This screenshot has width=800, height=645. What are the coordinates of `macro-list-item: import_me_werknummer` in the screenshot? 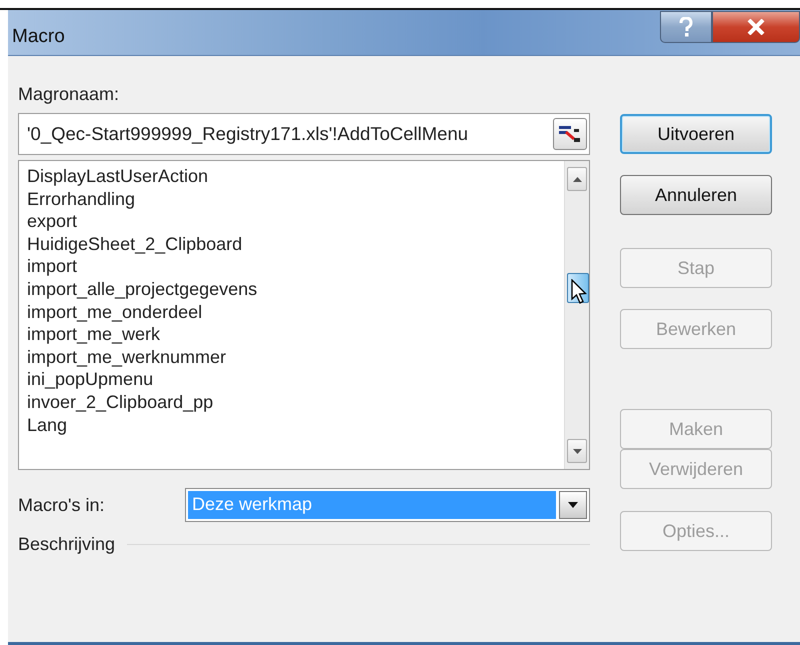 It's located at (295, 357).